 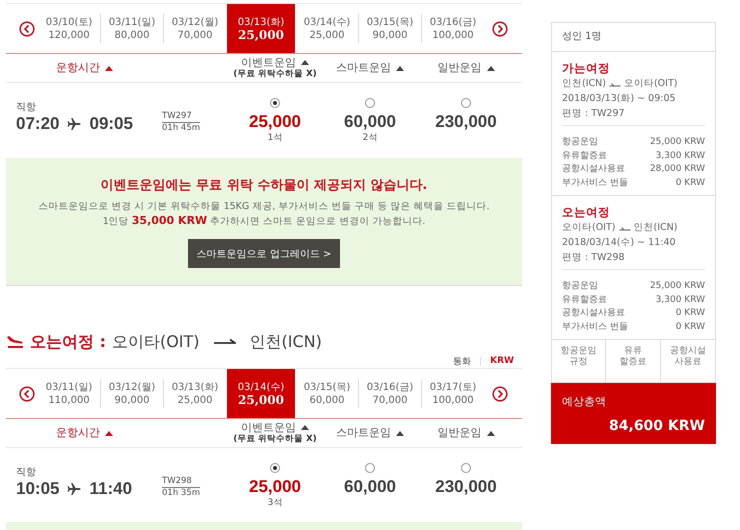 What do you see at coordinates (677, 169) in the screenshot?
I see `charge-amount: 28,000 KRW` at bounding box center [677, 169].